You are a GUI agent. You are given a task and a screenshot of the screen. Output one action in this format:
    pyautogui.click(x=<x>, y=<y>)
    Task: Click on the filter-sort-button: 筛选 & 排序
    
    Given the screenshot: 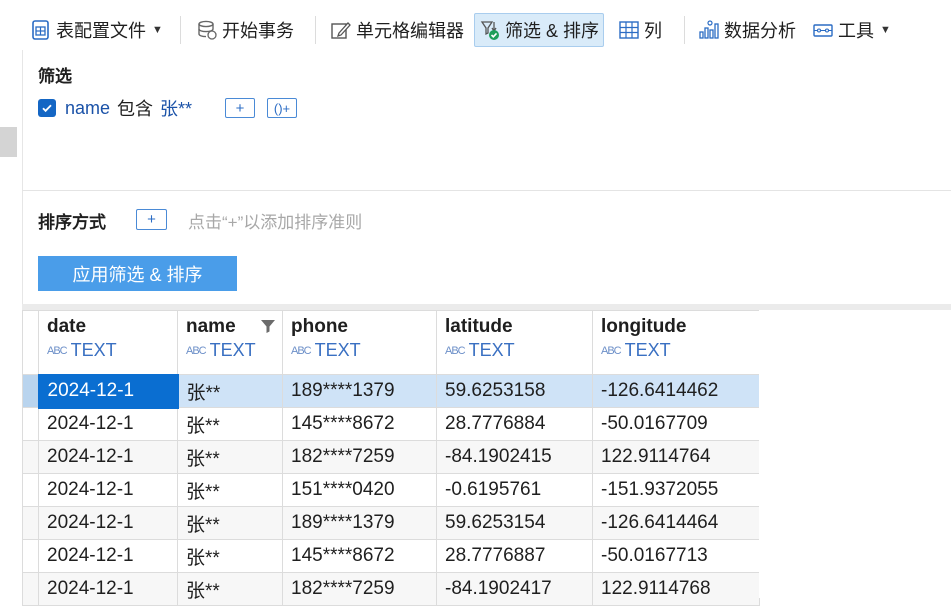 What is the action you would take?
    pyautogui.click(x=539, y=30)
    